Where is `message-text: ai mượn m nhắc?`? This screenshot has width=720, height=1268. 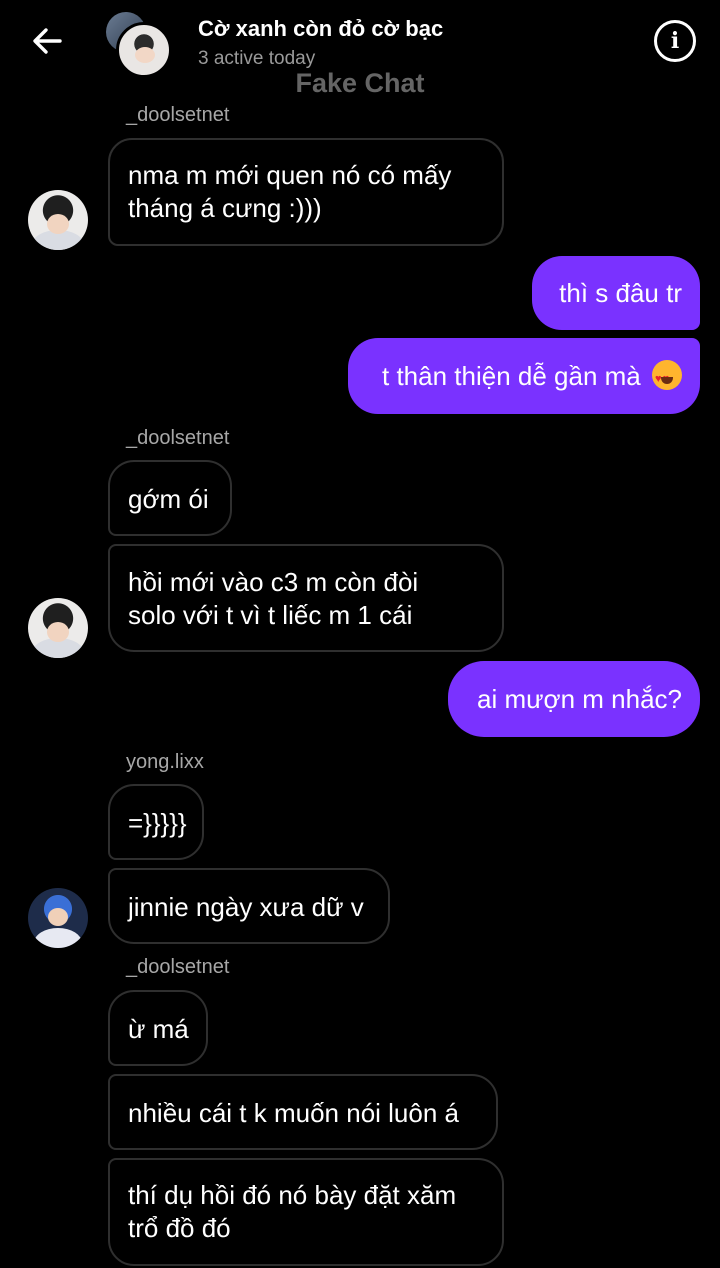
message-text: ai mượn m nhắc? is located at coordinates (579, 699).